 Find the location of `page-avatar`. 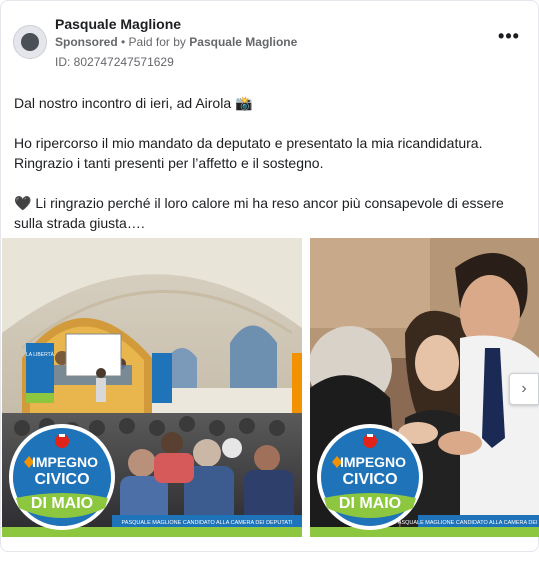

page-avatar is located at coordinates (30, 42).